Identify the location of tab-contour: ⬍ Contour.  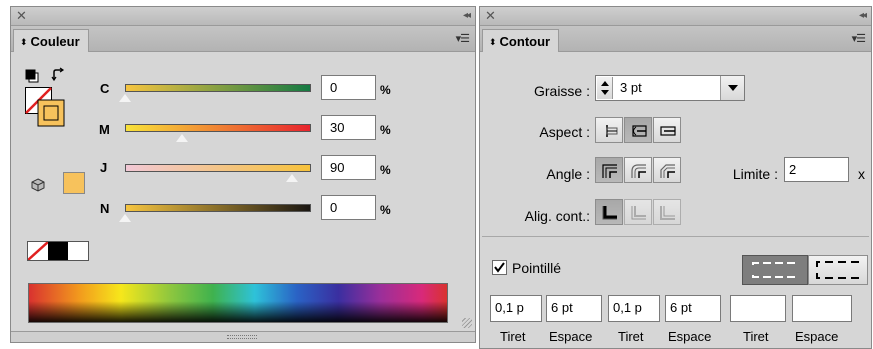
(521, 40).